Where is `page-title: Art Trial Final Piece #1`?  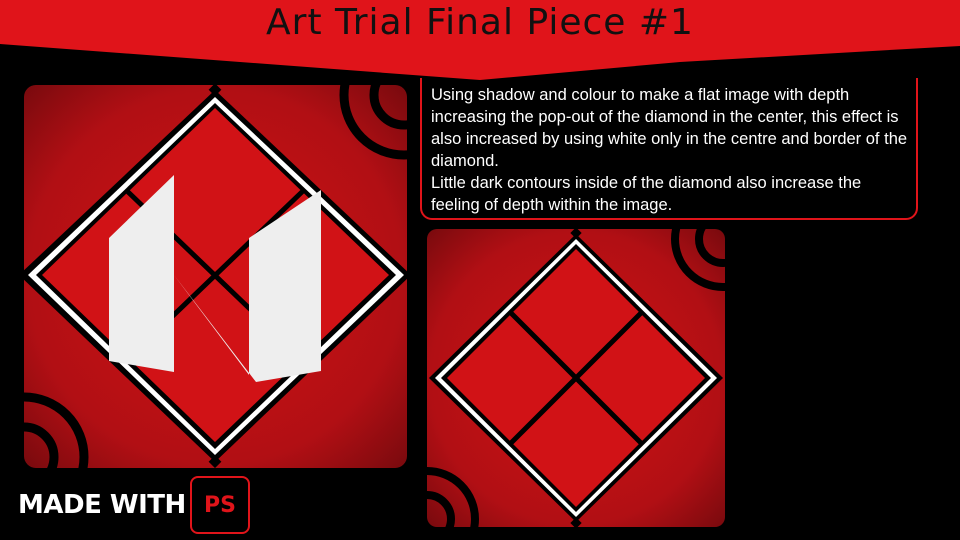
page-title: Art Trial Final Piece #1 is located at coordinates (480, 22).